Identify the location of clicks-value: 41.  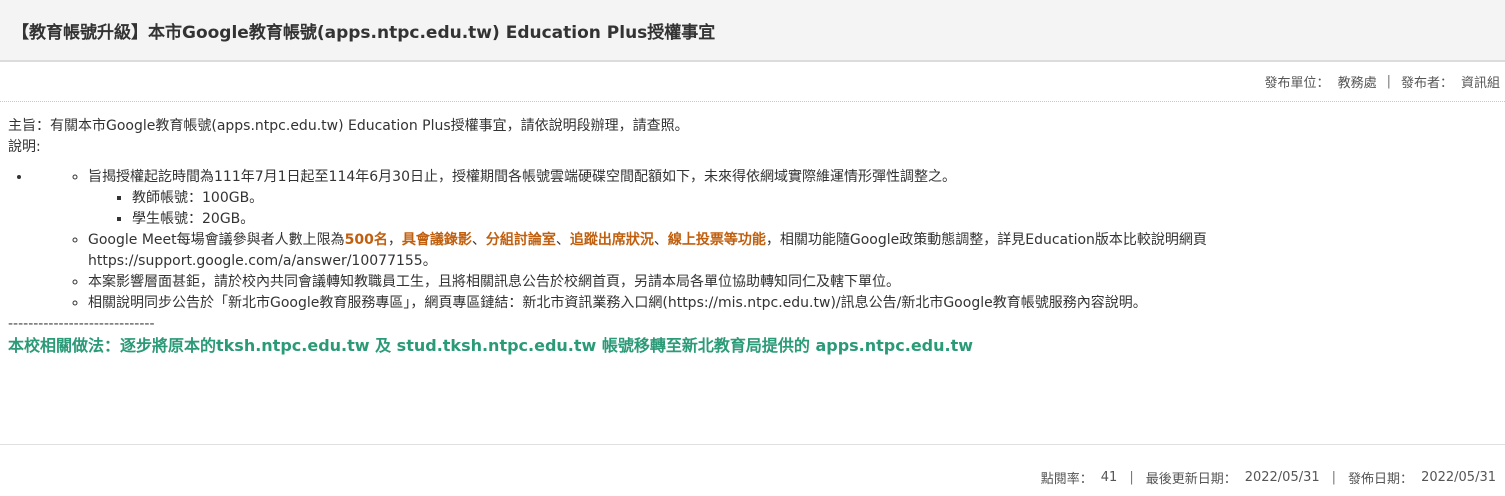
(1109, 477).